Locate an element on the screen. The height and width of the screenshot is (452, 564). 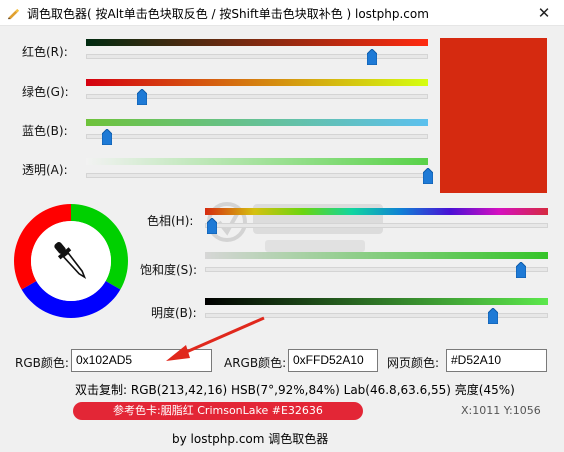
saturation-label: 饱和度(S): is located at coordinates (169, 270).